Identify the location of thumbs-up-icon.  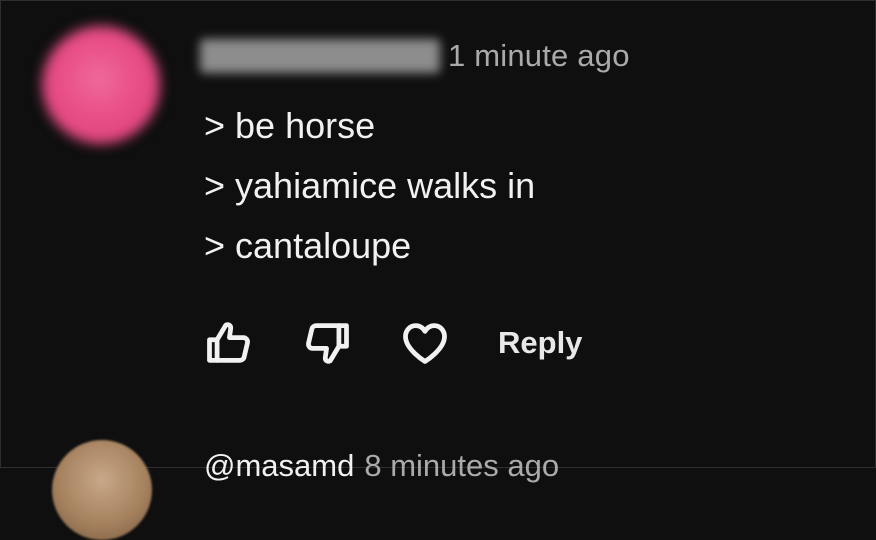
(228, 342).